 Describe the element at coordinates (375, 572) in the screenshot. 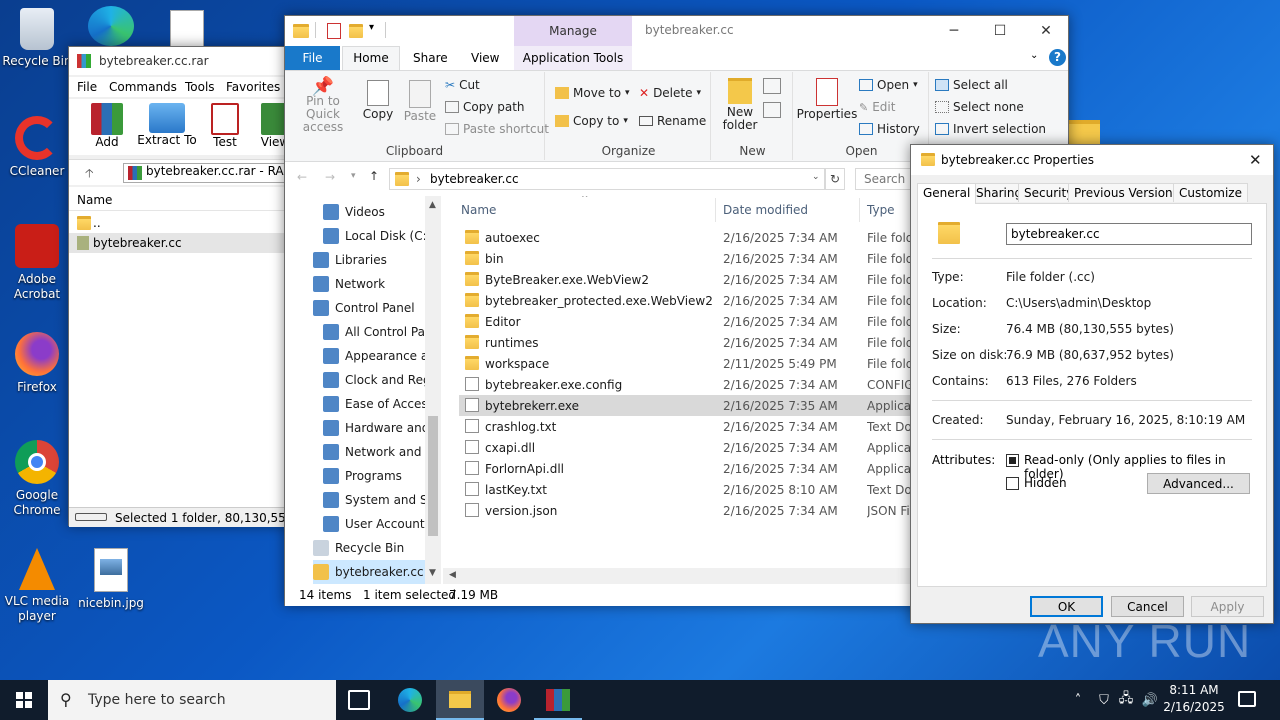

I see `nav-item: bytebreaker.cc` at that location.